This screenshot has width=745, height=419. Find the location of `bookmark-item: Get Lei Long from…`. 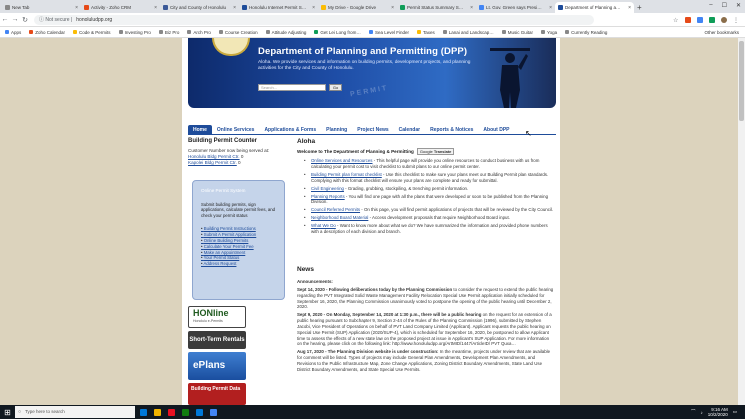

bookmark-item: Get Lei Long from… is located at coordinates (337, 32).